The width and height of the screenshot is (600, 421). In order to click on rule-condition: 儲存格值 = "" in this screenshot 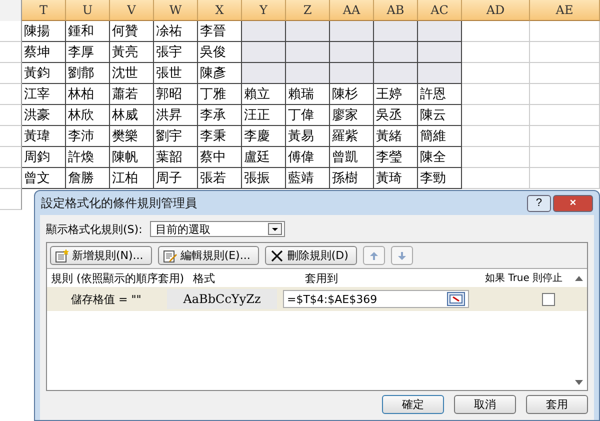, I will do `click(106, 299)`.